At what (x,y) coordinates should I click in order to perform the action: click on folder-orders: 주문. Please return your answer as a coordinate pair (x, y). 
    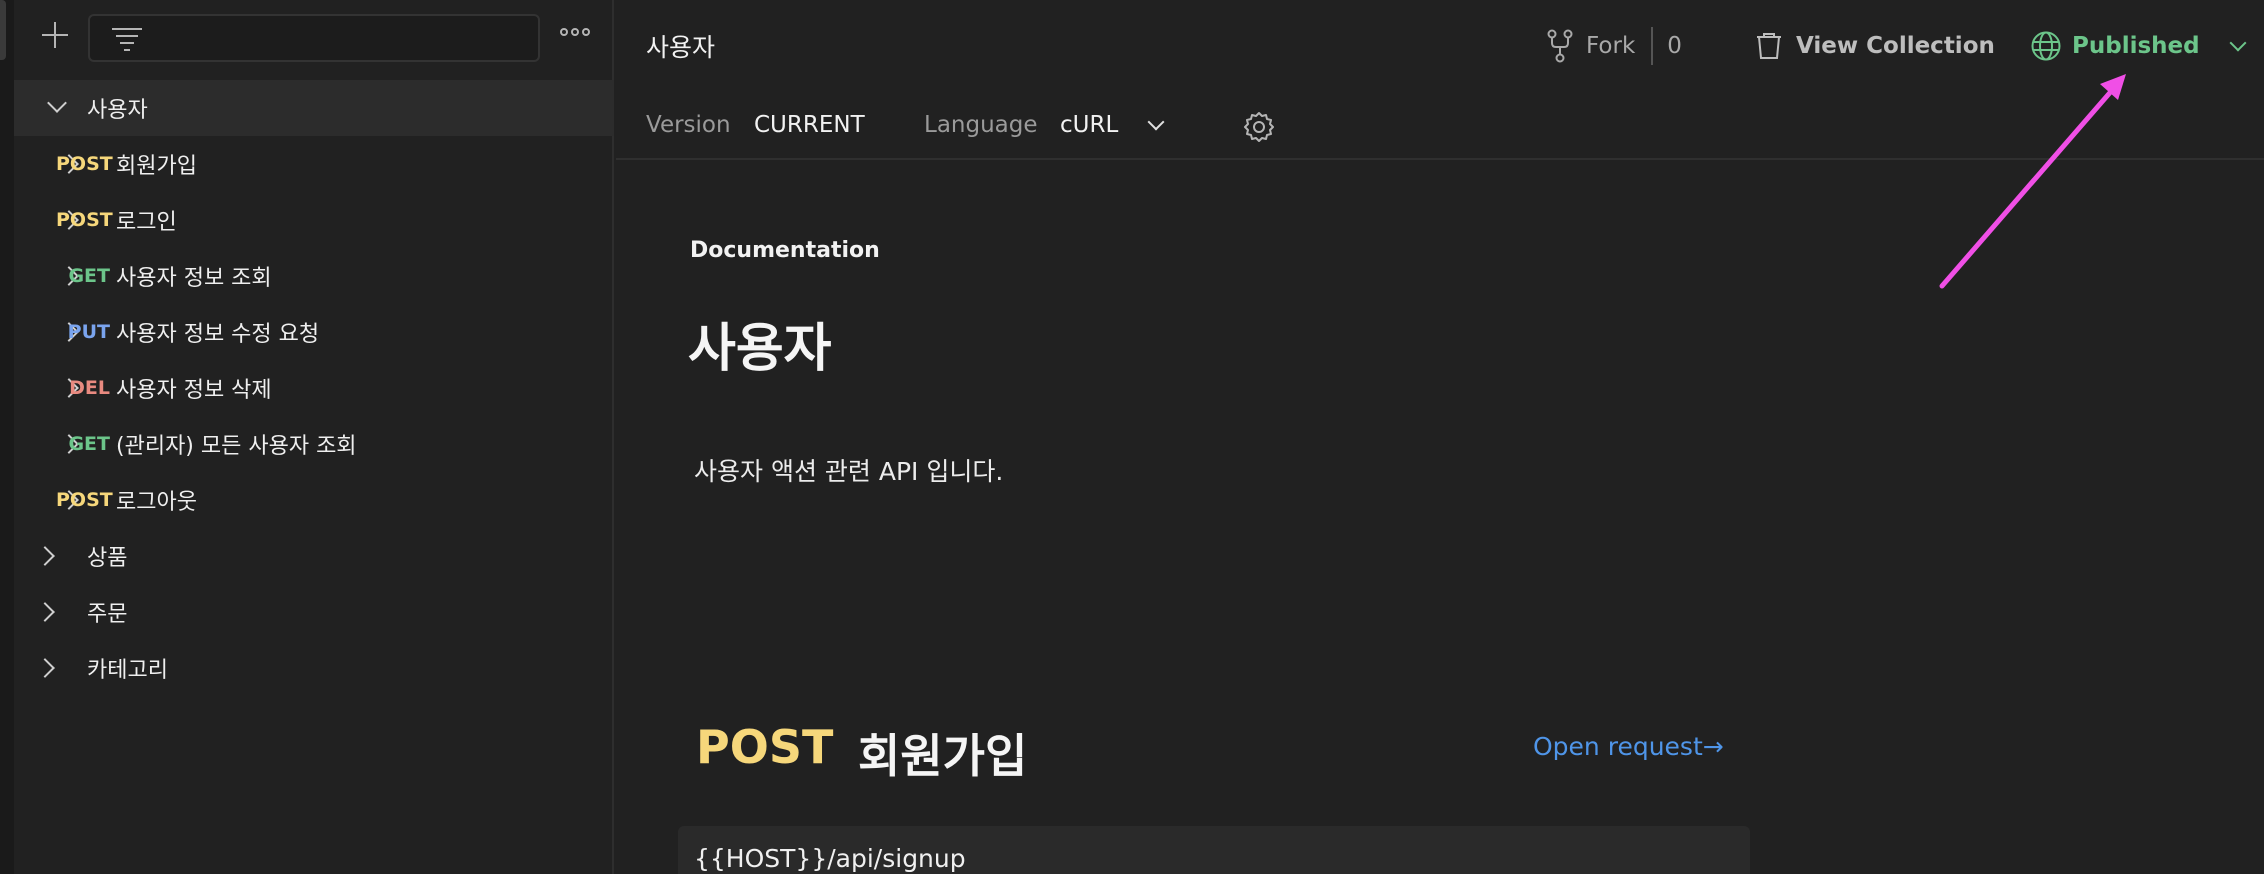
    Looking at the image, I should click on (314, 612).